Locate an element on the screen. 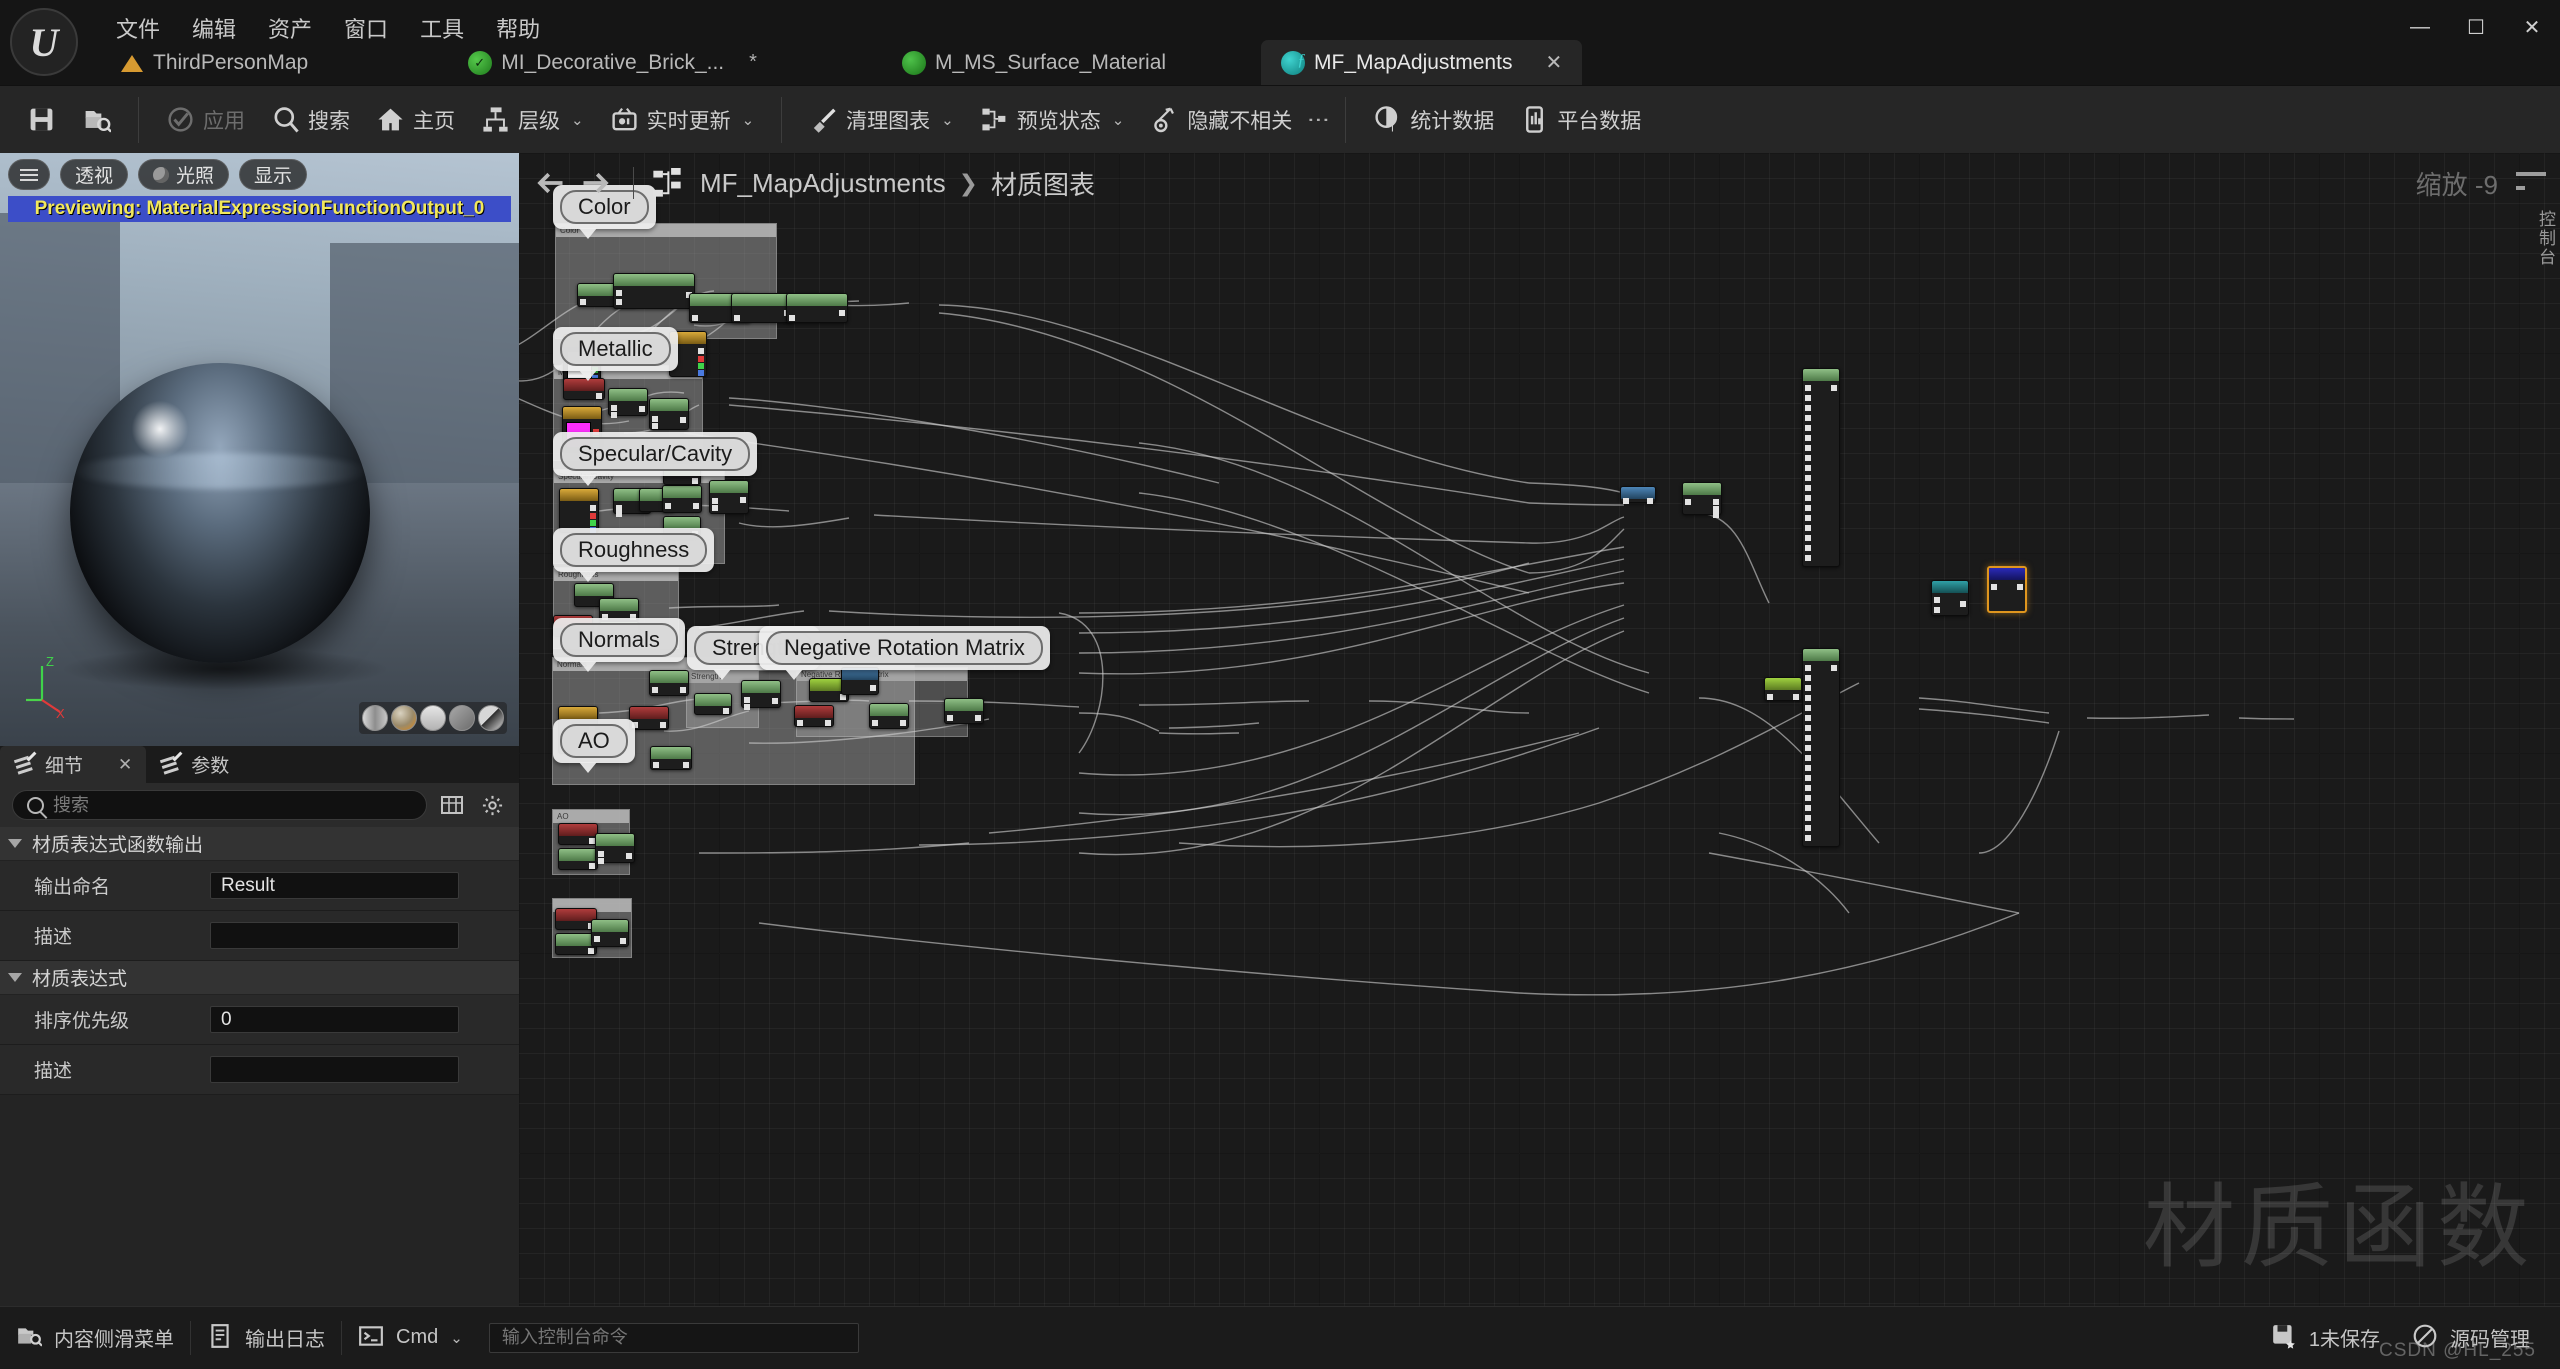 Image resolution: width=2560 pixels, height=1369 pixels. details-search-input is located at coordinates (232, 805).